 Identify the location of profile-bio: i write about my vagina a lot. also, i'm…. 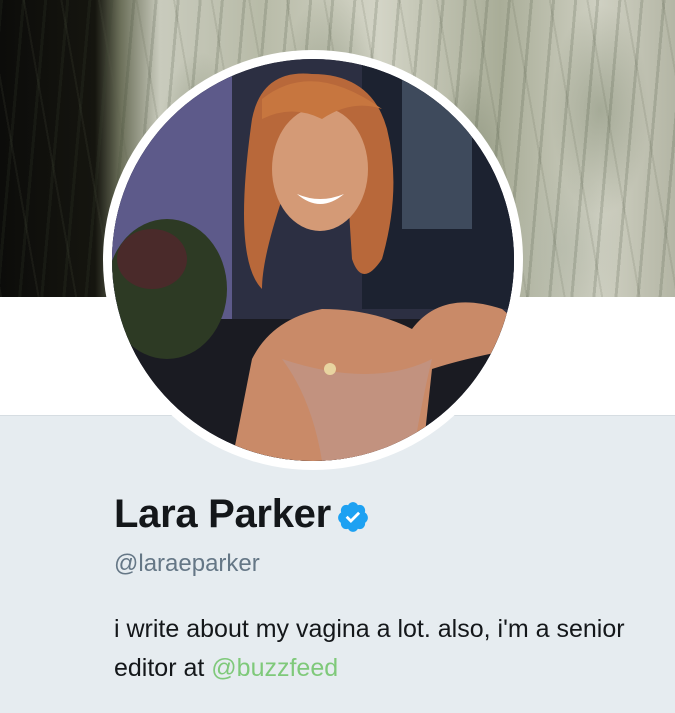
(384, 649).